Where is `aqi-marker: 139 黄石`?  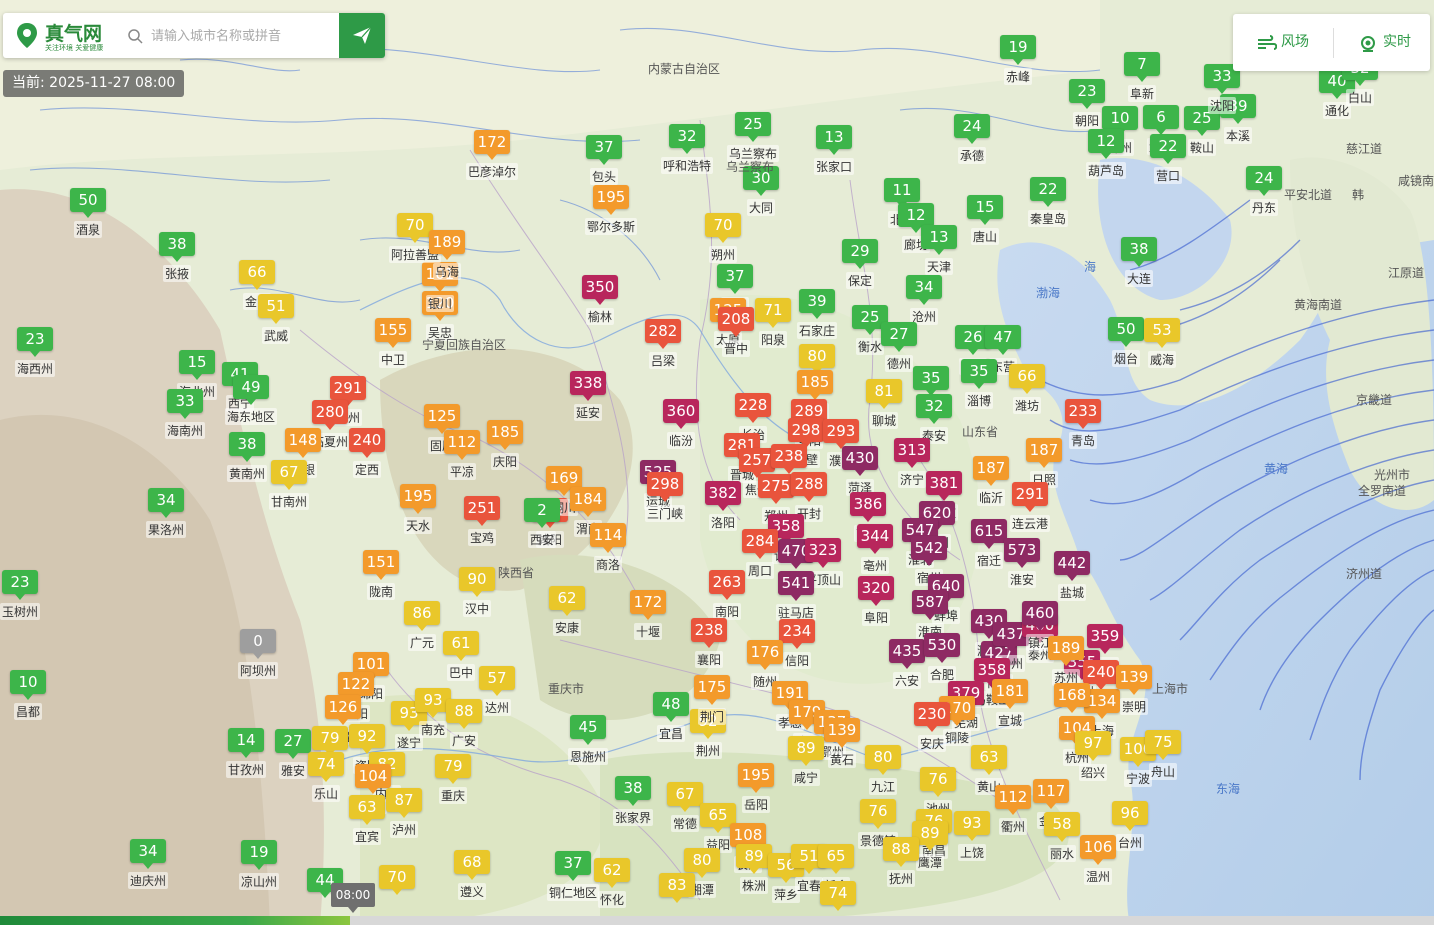
aqi-marker: 139 黄石 is located at coordinates (842, 743).